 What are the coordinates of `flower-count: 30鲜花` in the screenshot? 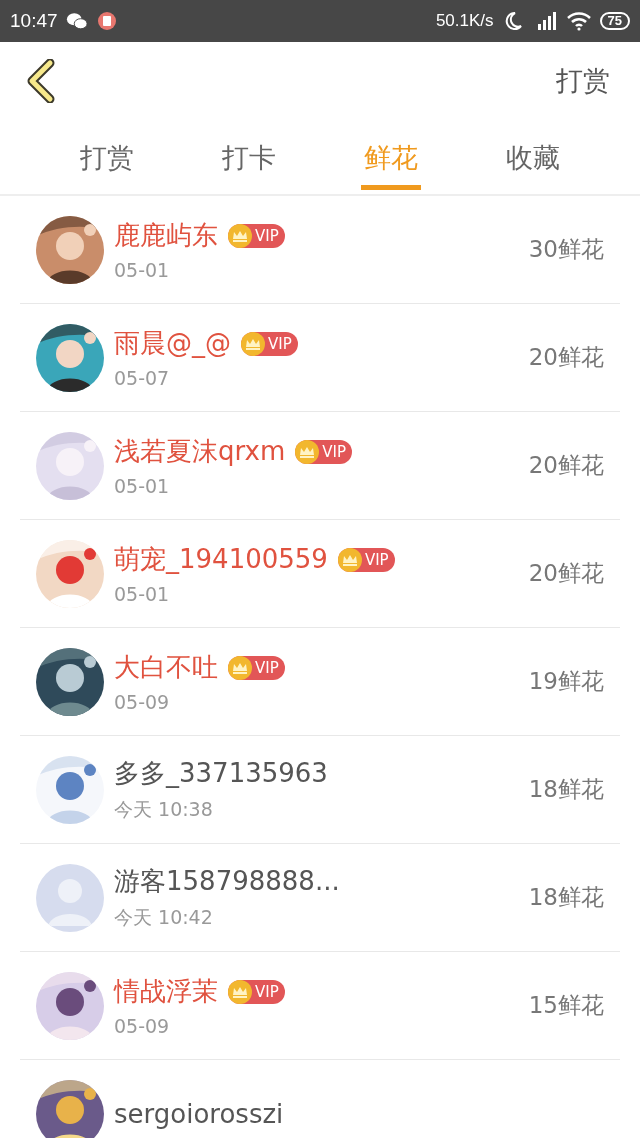 It's located at (566, 249).